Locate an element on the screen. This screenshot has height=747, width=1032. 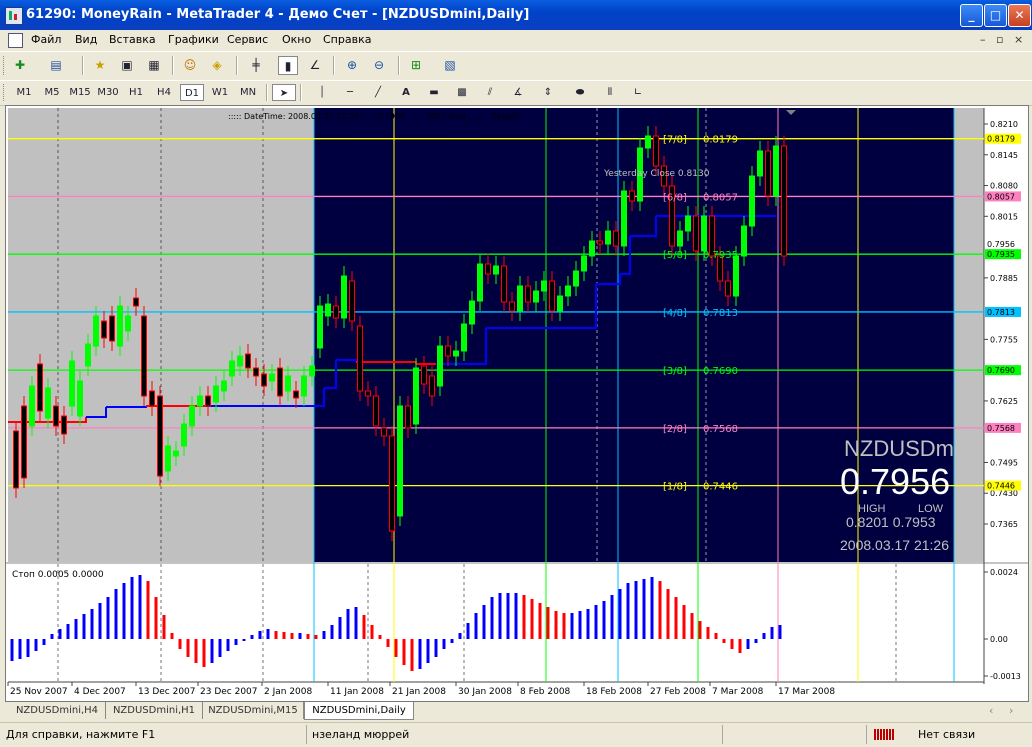
timeframe-h4: H4 is located at coordinates (164, 92).